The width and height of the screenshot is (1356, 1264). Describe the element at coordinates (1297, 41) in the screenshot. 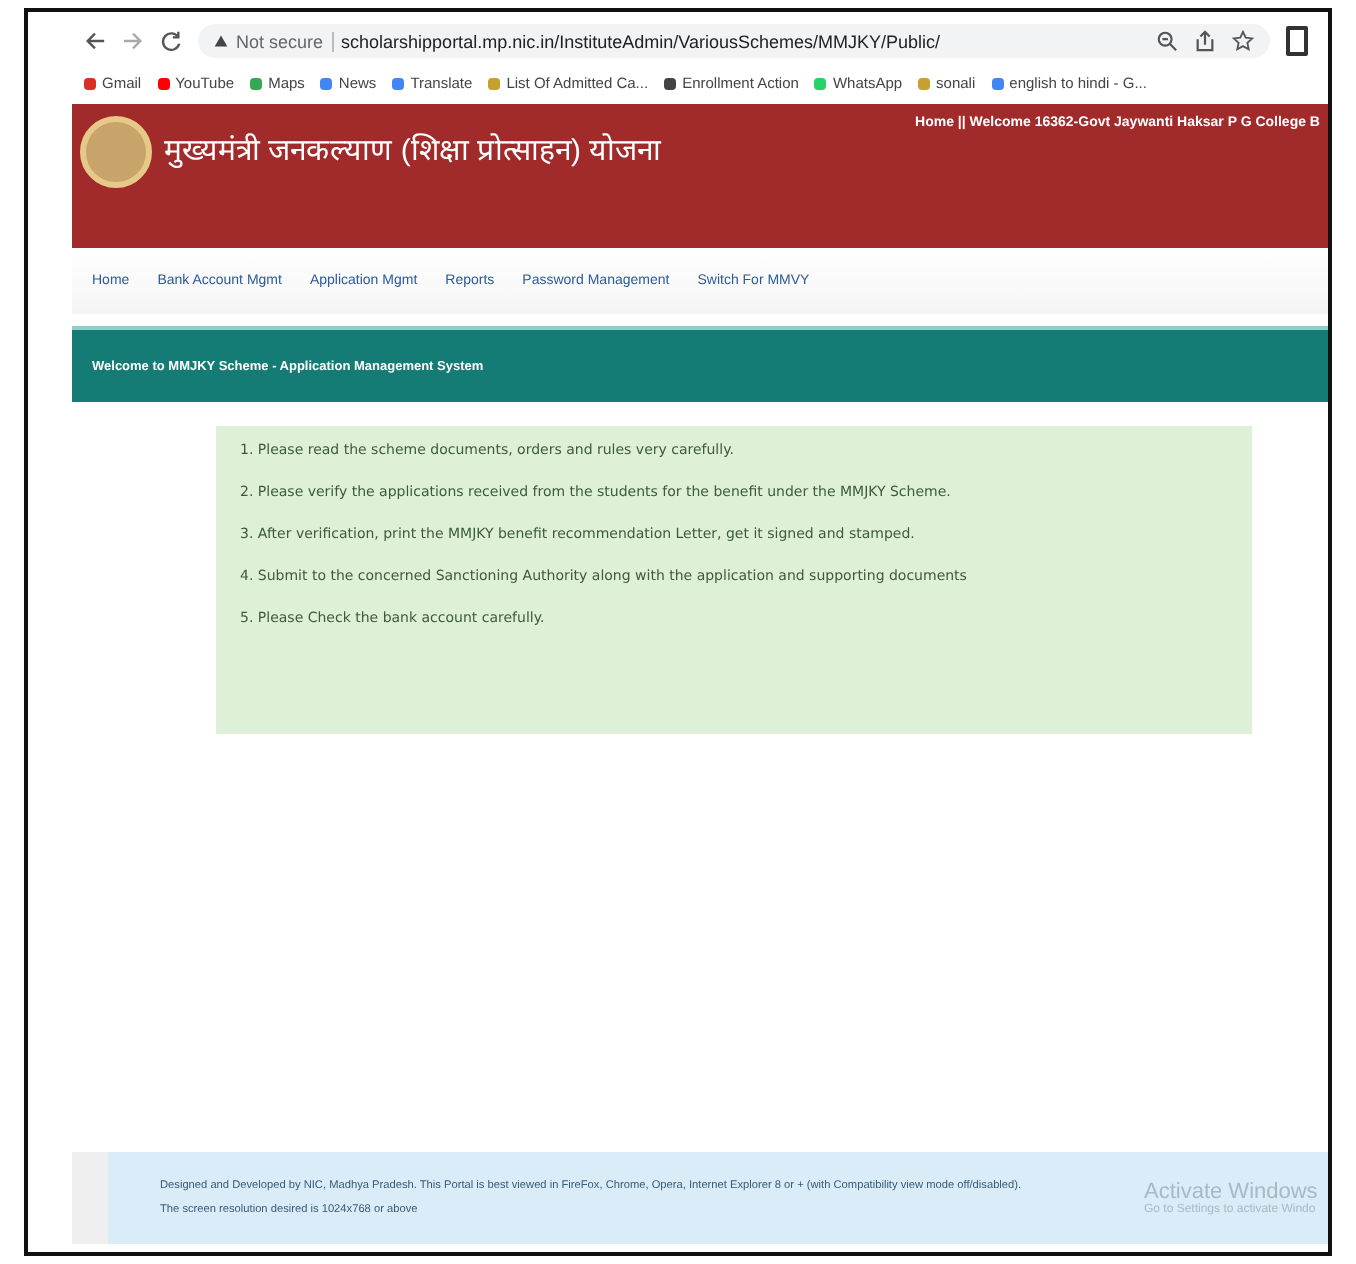

I see `side-panel-icon` at that location.